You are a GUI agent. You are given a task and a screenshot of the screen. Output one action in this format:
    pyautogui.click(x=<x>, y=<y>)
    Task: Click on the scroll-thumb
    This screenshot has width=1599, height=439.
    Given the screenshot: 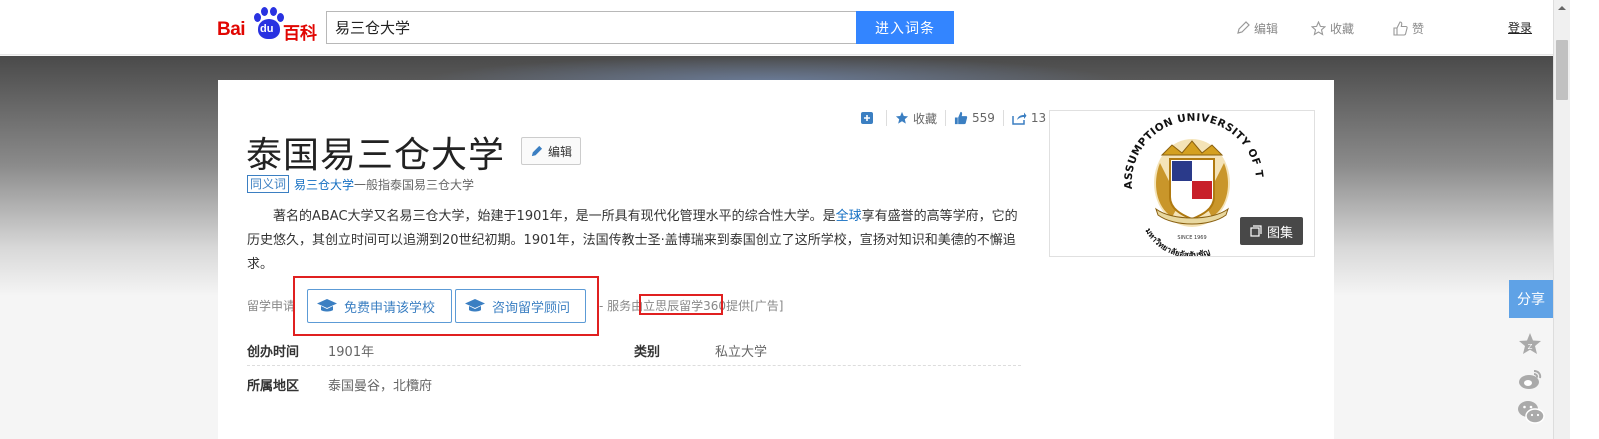 What is the action you would take?
    pyautogui.click(x=1562, y=70)
    